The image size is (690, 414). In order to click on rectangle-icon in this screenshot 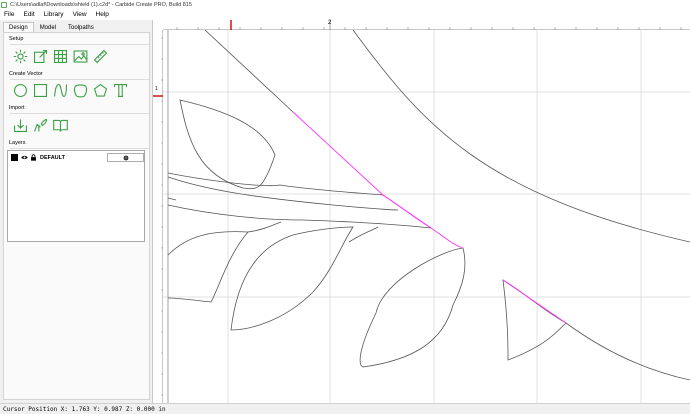, I will do `click(40, 90)`.